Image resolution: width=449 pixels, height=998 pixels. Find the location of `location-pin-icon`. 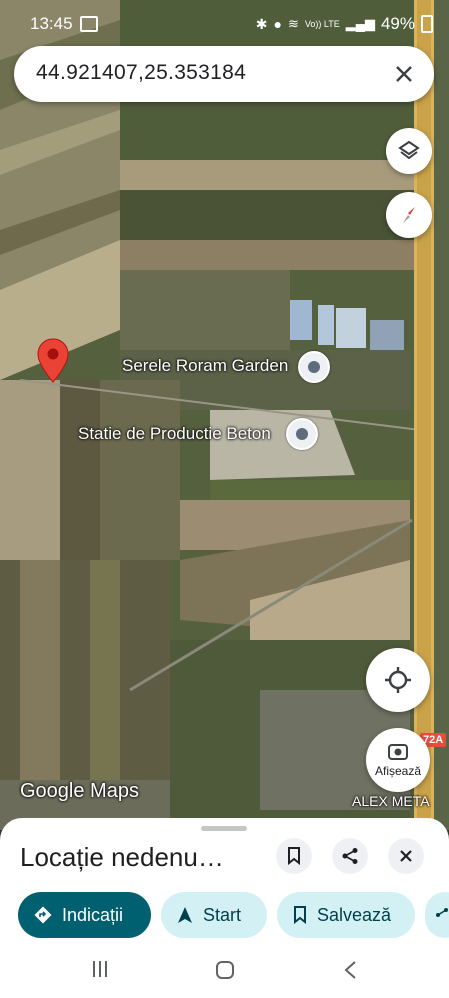

location-pin-icon is located at coordinates (53, 360).